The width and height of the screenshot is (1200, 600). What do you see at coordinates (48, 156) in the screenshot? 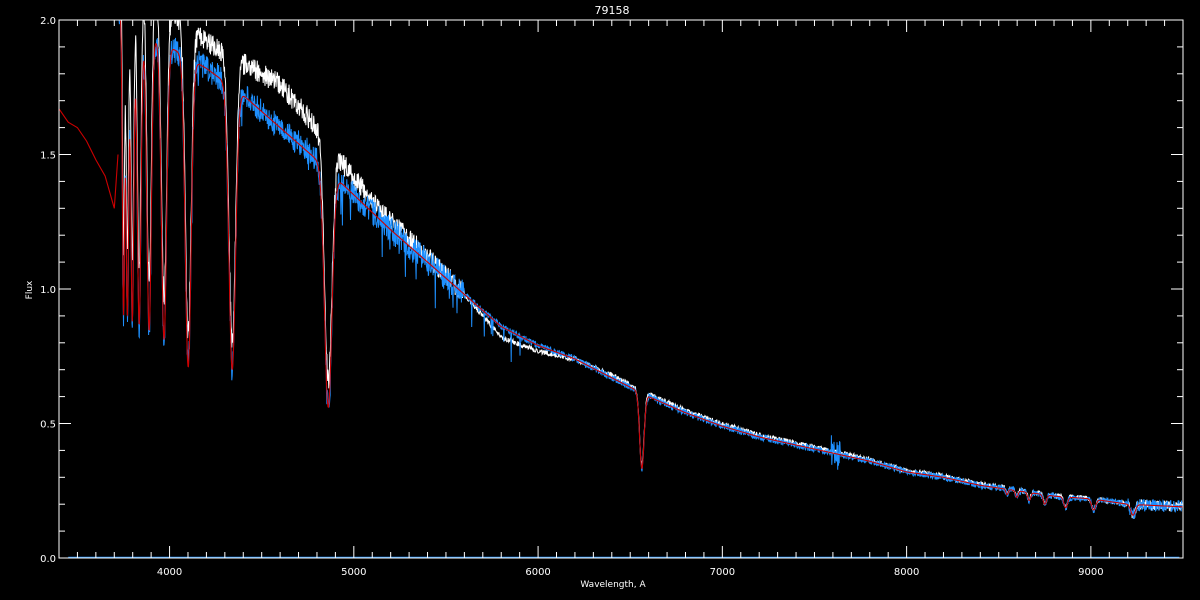
I see `y-tick-label: 1.5` at bounding box center [48, 156].